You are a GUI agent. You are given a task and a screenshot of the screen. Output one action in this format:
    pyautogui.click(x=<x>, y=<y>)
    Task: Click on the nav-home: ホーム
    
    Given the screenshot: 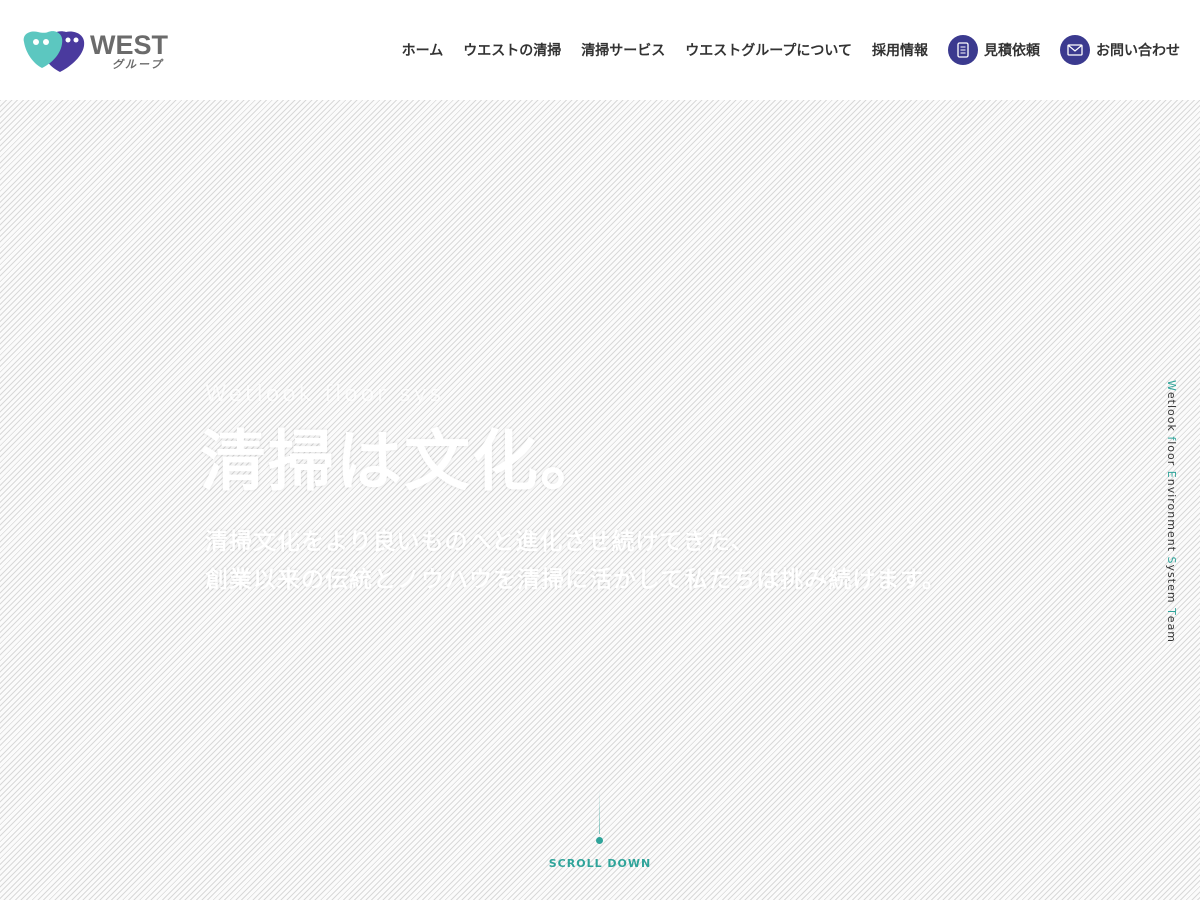 What is the action you would take?
    pyautogui.click(x=423, y=50)
    